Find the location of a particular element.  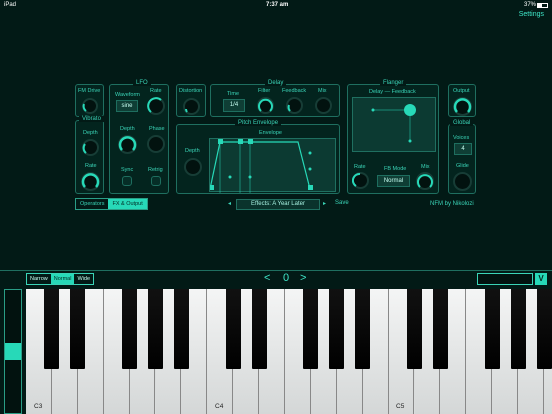

key-width-normal: Normal is located at coordinates (62, 279).